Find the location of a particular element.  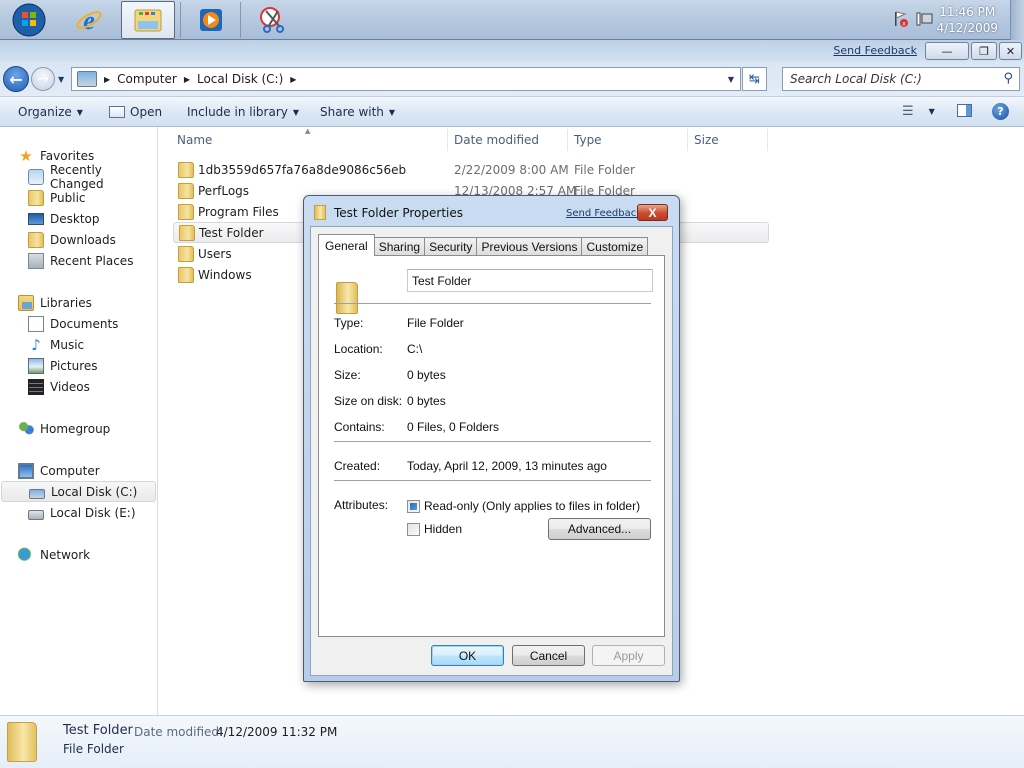

nav-computer: Computer is located at coordinates (59, 470).